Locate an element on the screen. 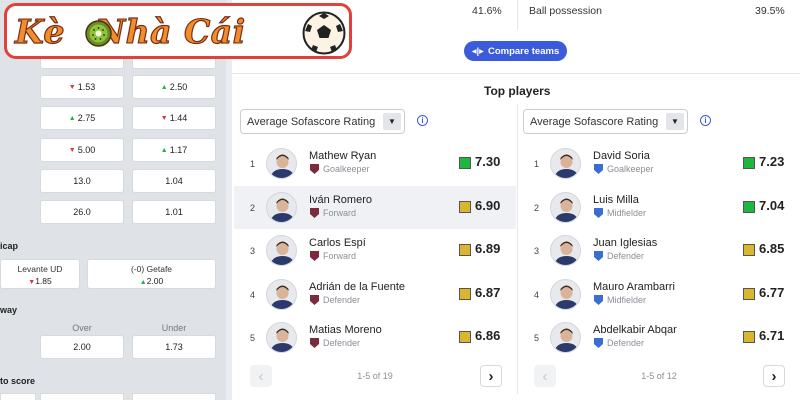 The width and height of the screenshot is (800, 400). handicap-away-team: (-0) Getafe is located at coordinates (151, 269).